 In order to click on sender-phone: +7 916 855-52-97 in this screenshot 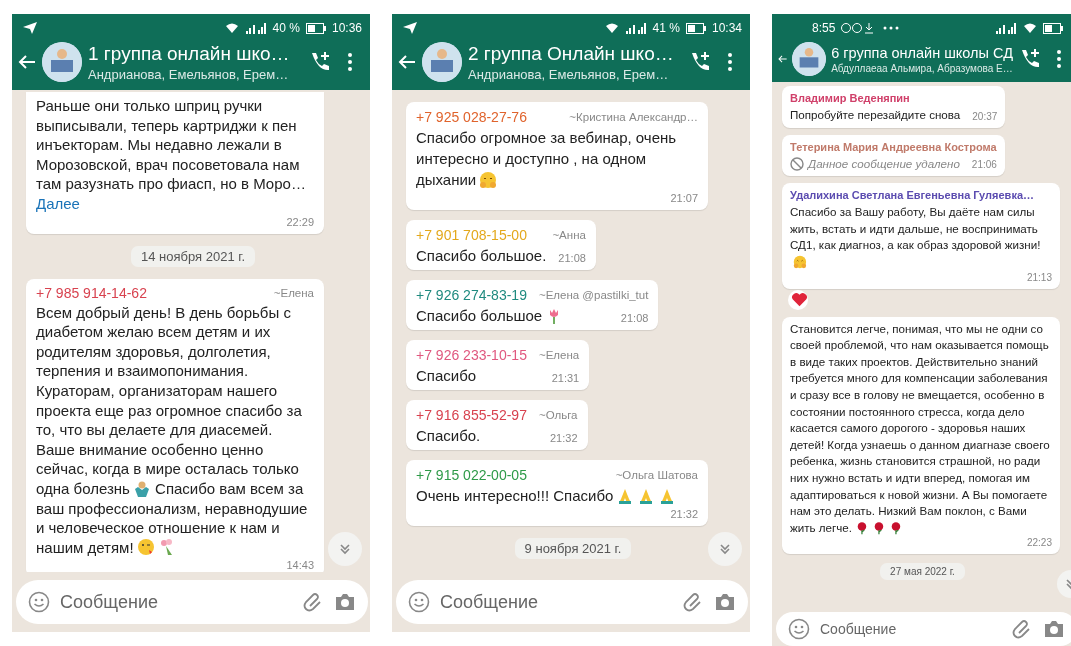, I will do `click(471, 415)`.